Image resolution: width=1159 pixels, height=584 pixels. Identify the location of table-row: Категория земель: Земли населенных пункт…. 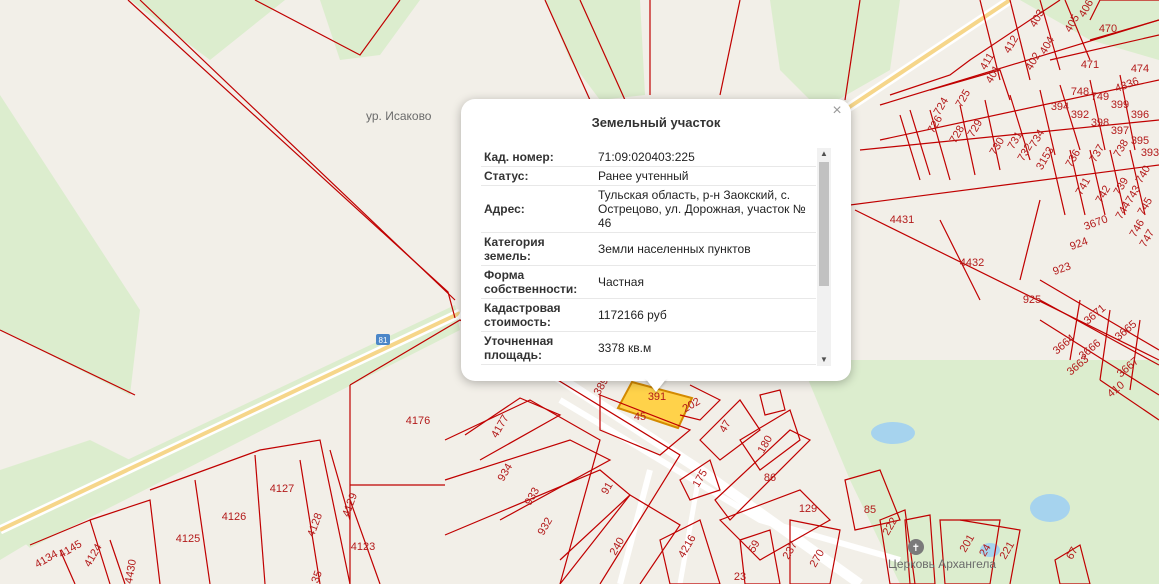
(648, 249).